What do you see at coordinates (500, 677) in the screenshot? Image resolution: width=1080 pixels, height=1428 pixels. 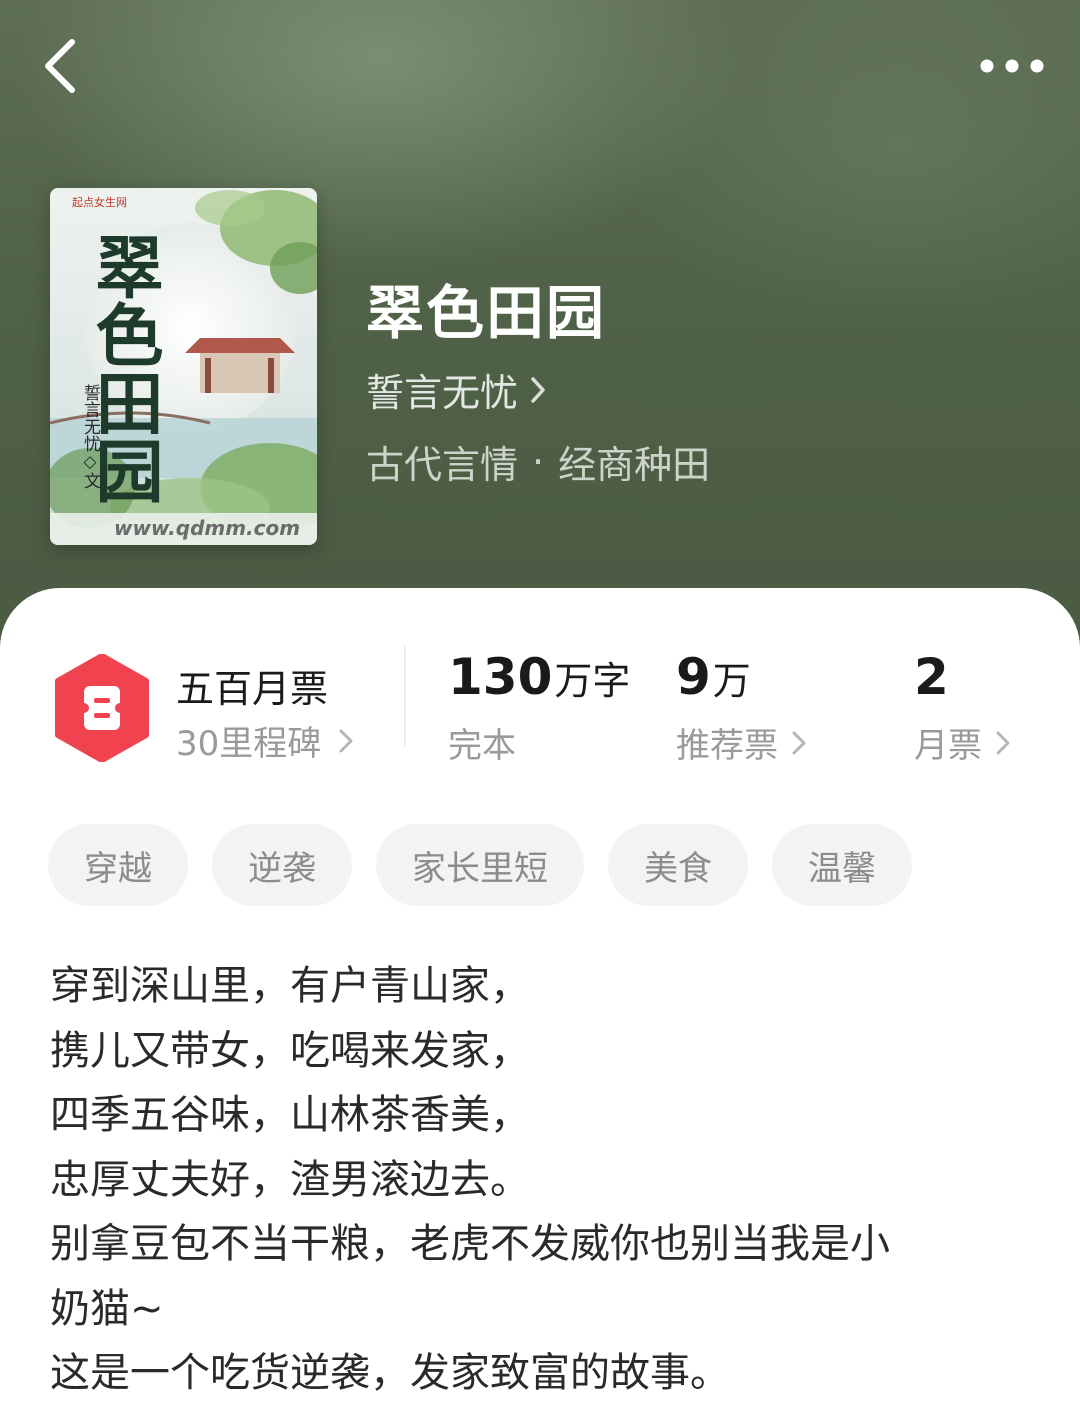 I see `word-count-value: 130` at bounding box center [500, 677].